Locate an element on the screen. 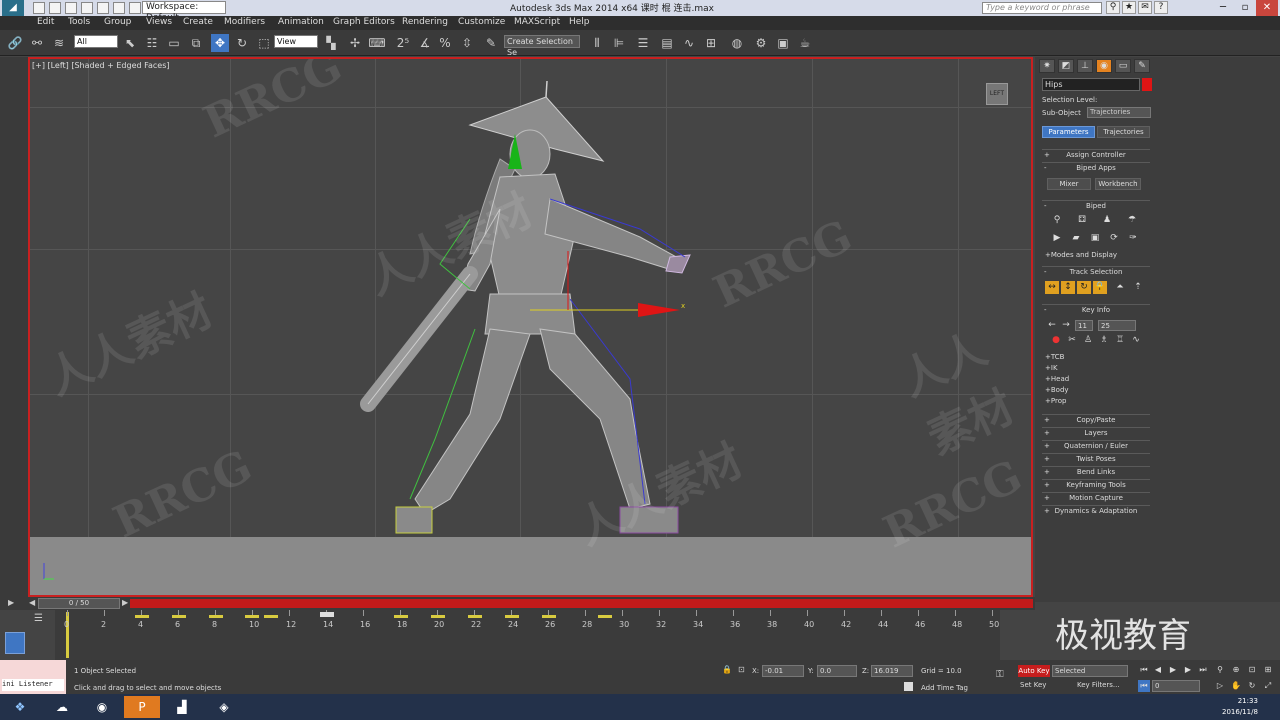  rollout-biped-apps: - Biped Apps is located at coordinates (1096, 167).